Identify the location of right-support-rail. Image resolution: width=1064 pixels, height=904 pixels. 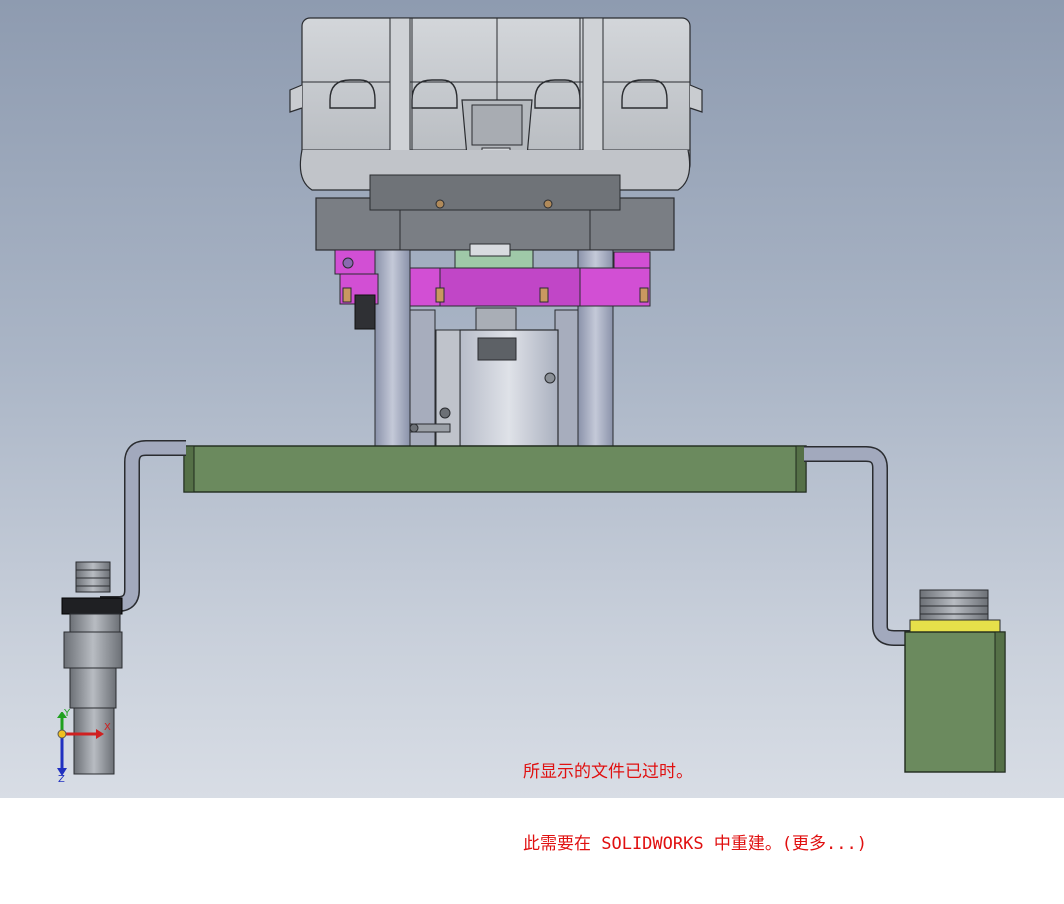
(857, 546).